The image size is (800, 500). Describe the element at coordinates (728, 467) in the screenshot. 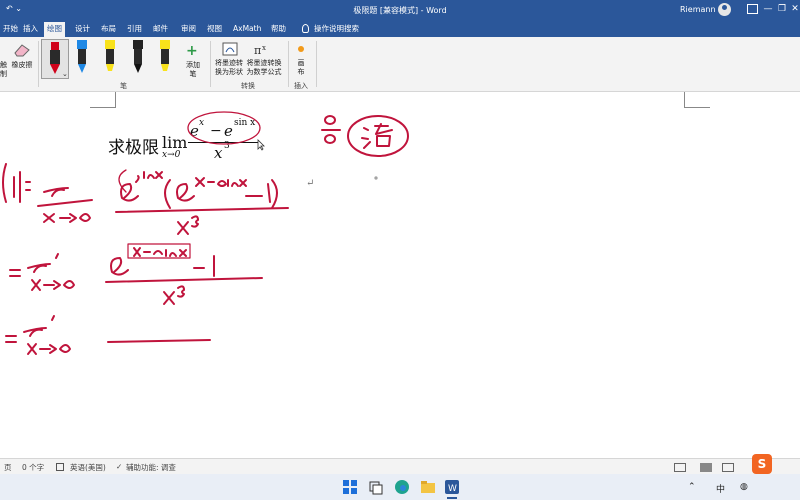

I see `web-layout-icon` at that location.